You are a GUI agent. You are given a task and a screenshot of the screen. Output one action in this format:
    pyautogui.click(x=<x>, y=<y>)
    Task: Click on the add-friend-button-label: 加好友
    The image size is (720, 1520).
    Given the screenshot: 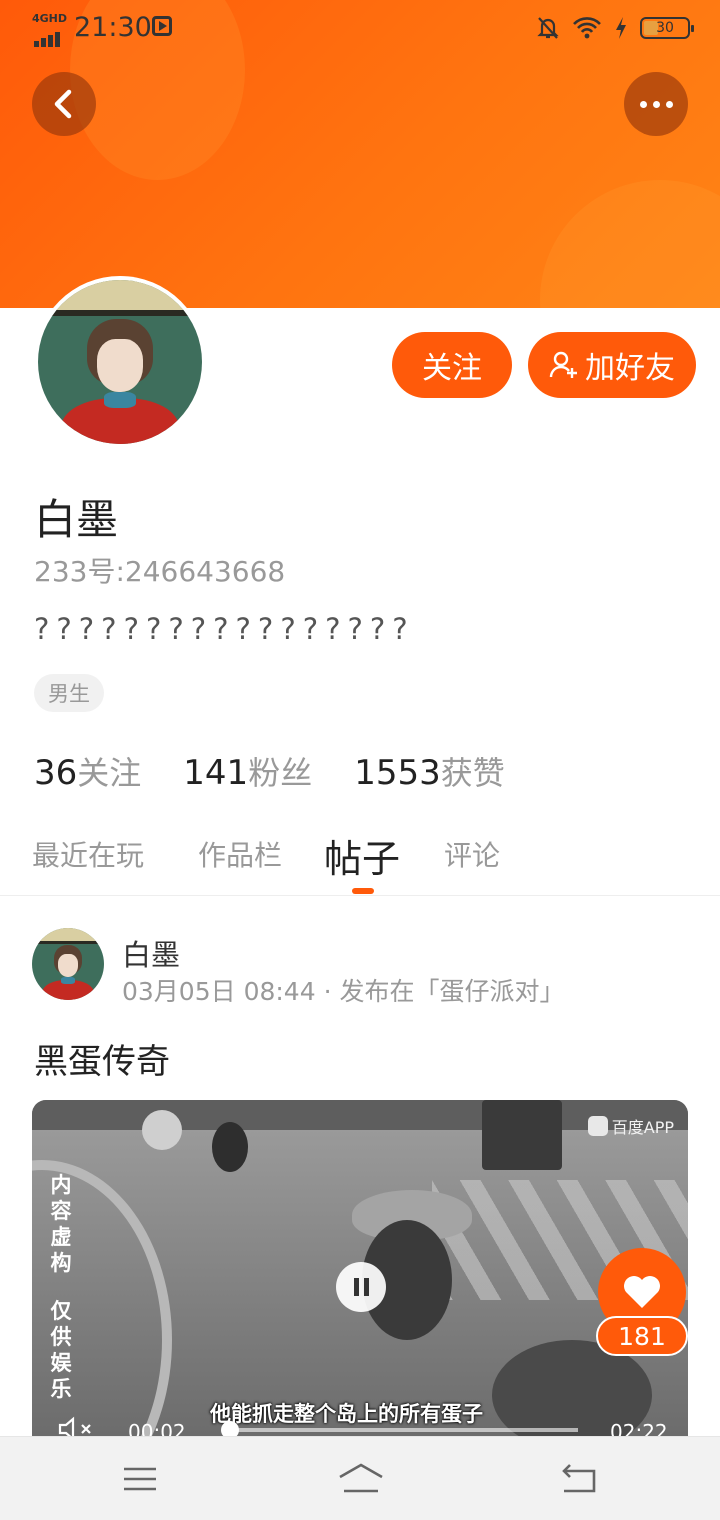 What is the action you would take?
    pyautogui.click(x=630, y=368)
    